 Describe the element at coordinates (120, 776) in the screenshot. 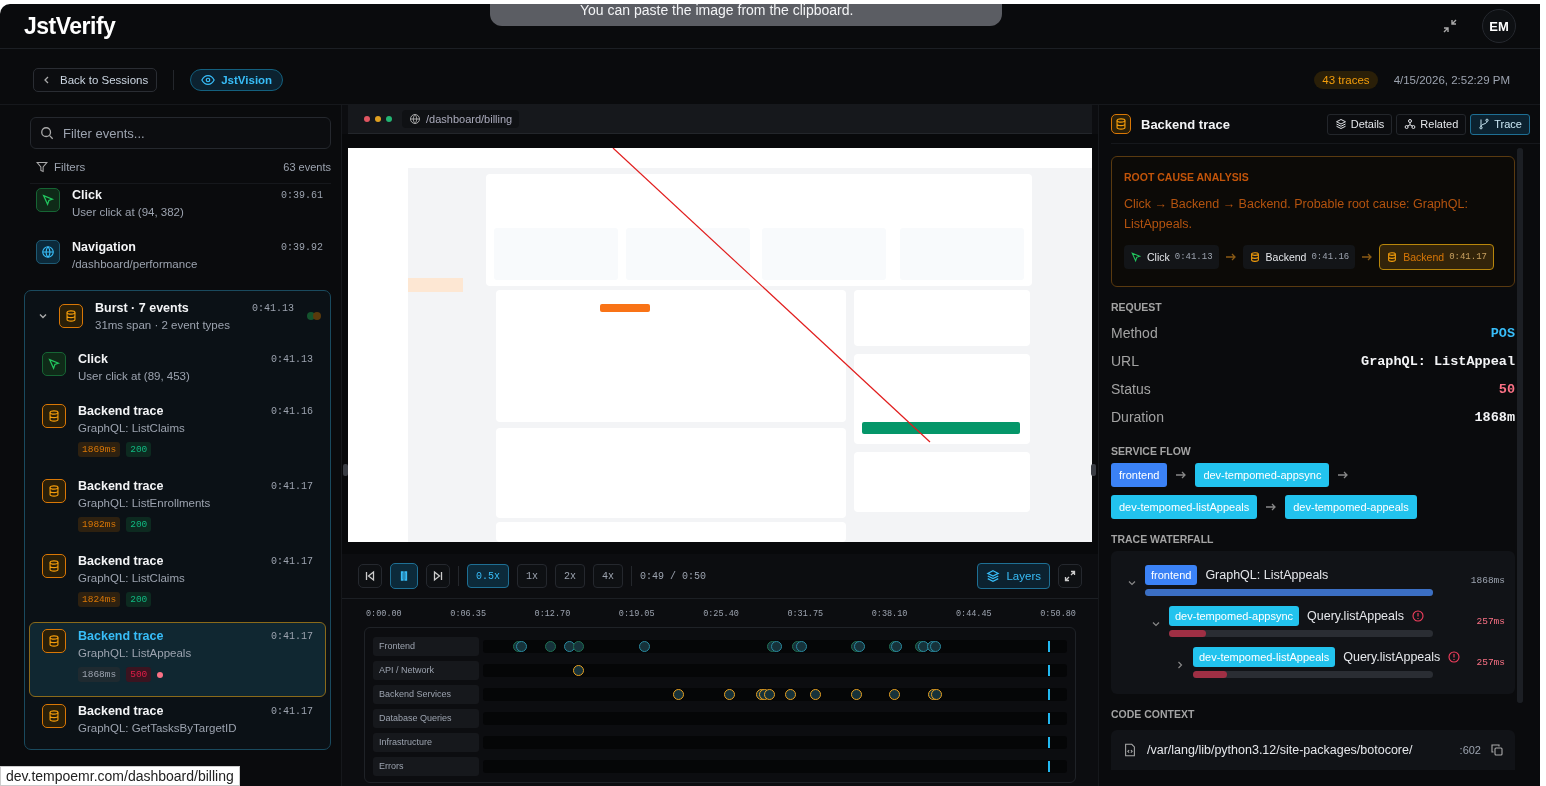

I see `link-preview: dev.tempoemr.com/dashboard/billing` at that location.